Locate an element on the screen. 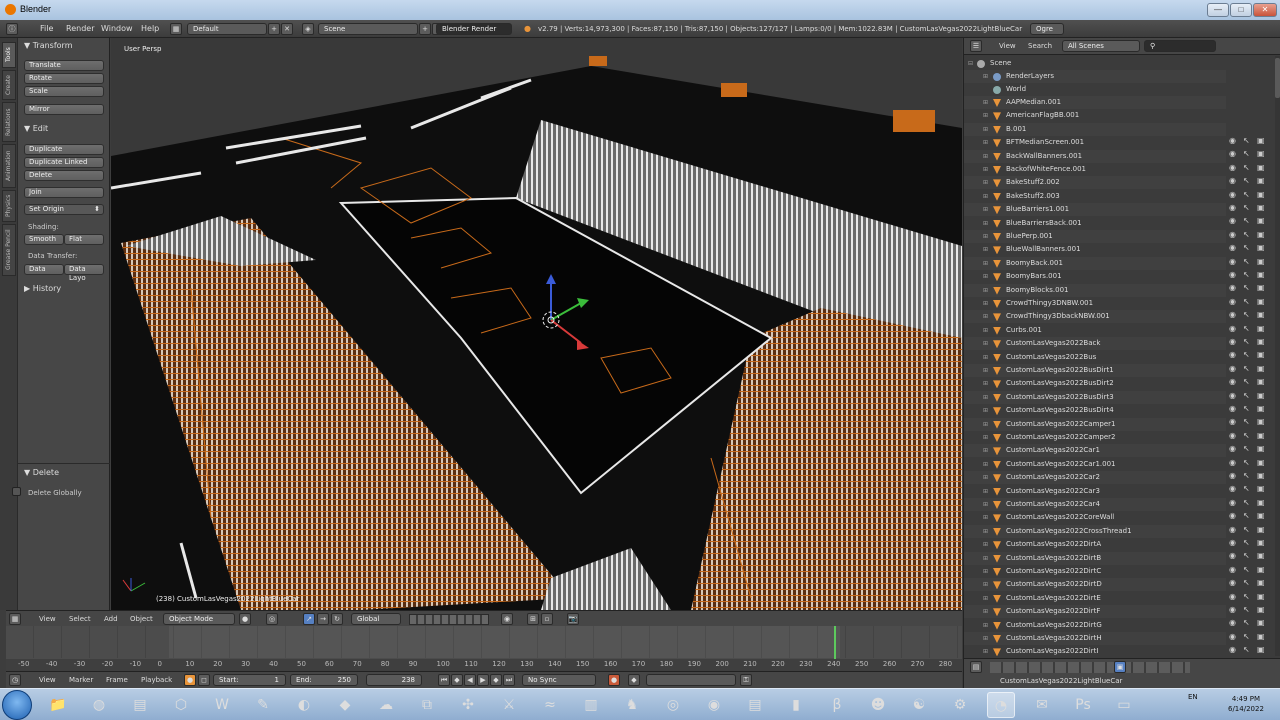 Image resolution: width=1280 pixels, height=720 pixels. insert-keyframe-icon: ⚿ is located at coordinates (746, 680).